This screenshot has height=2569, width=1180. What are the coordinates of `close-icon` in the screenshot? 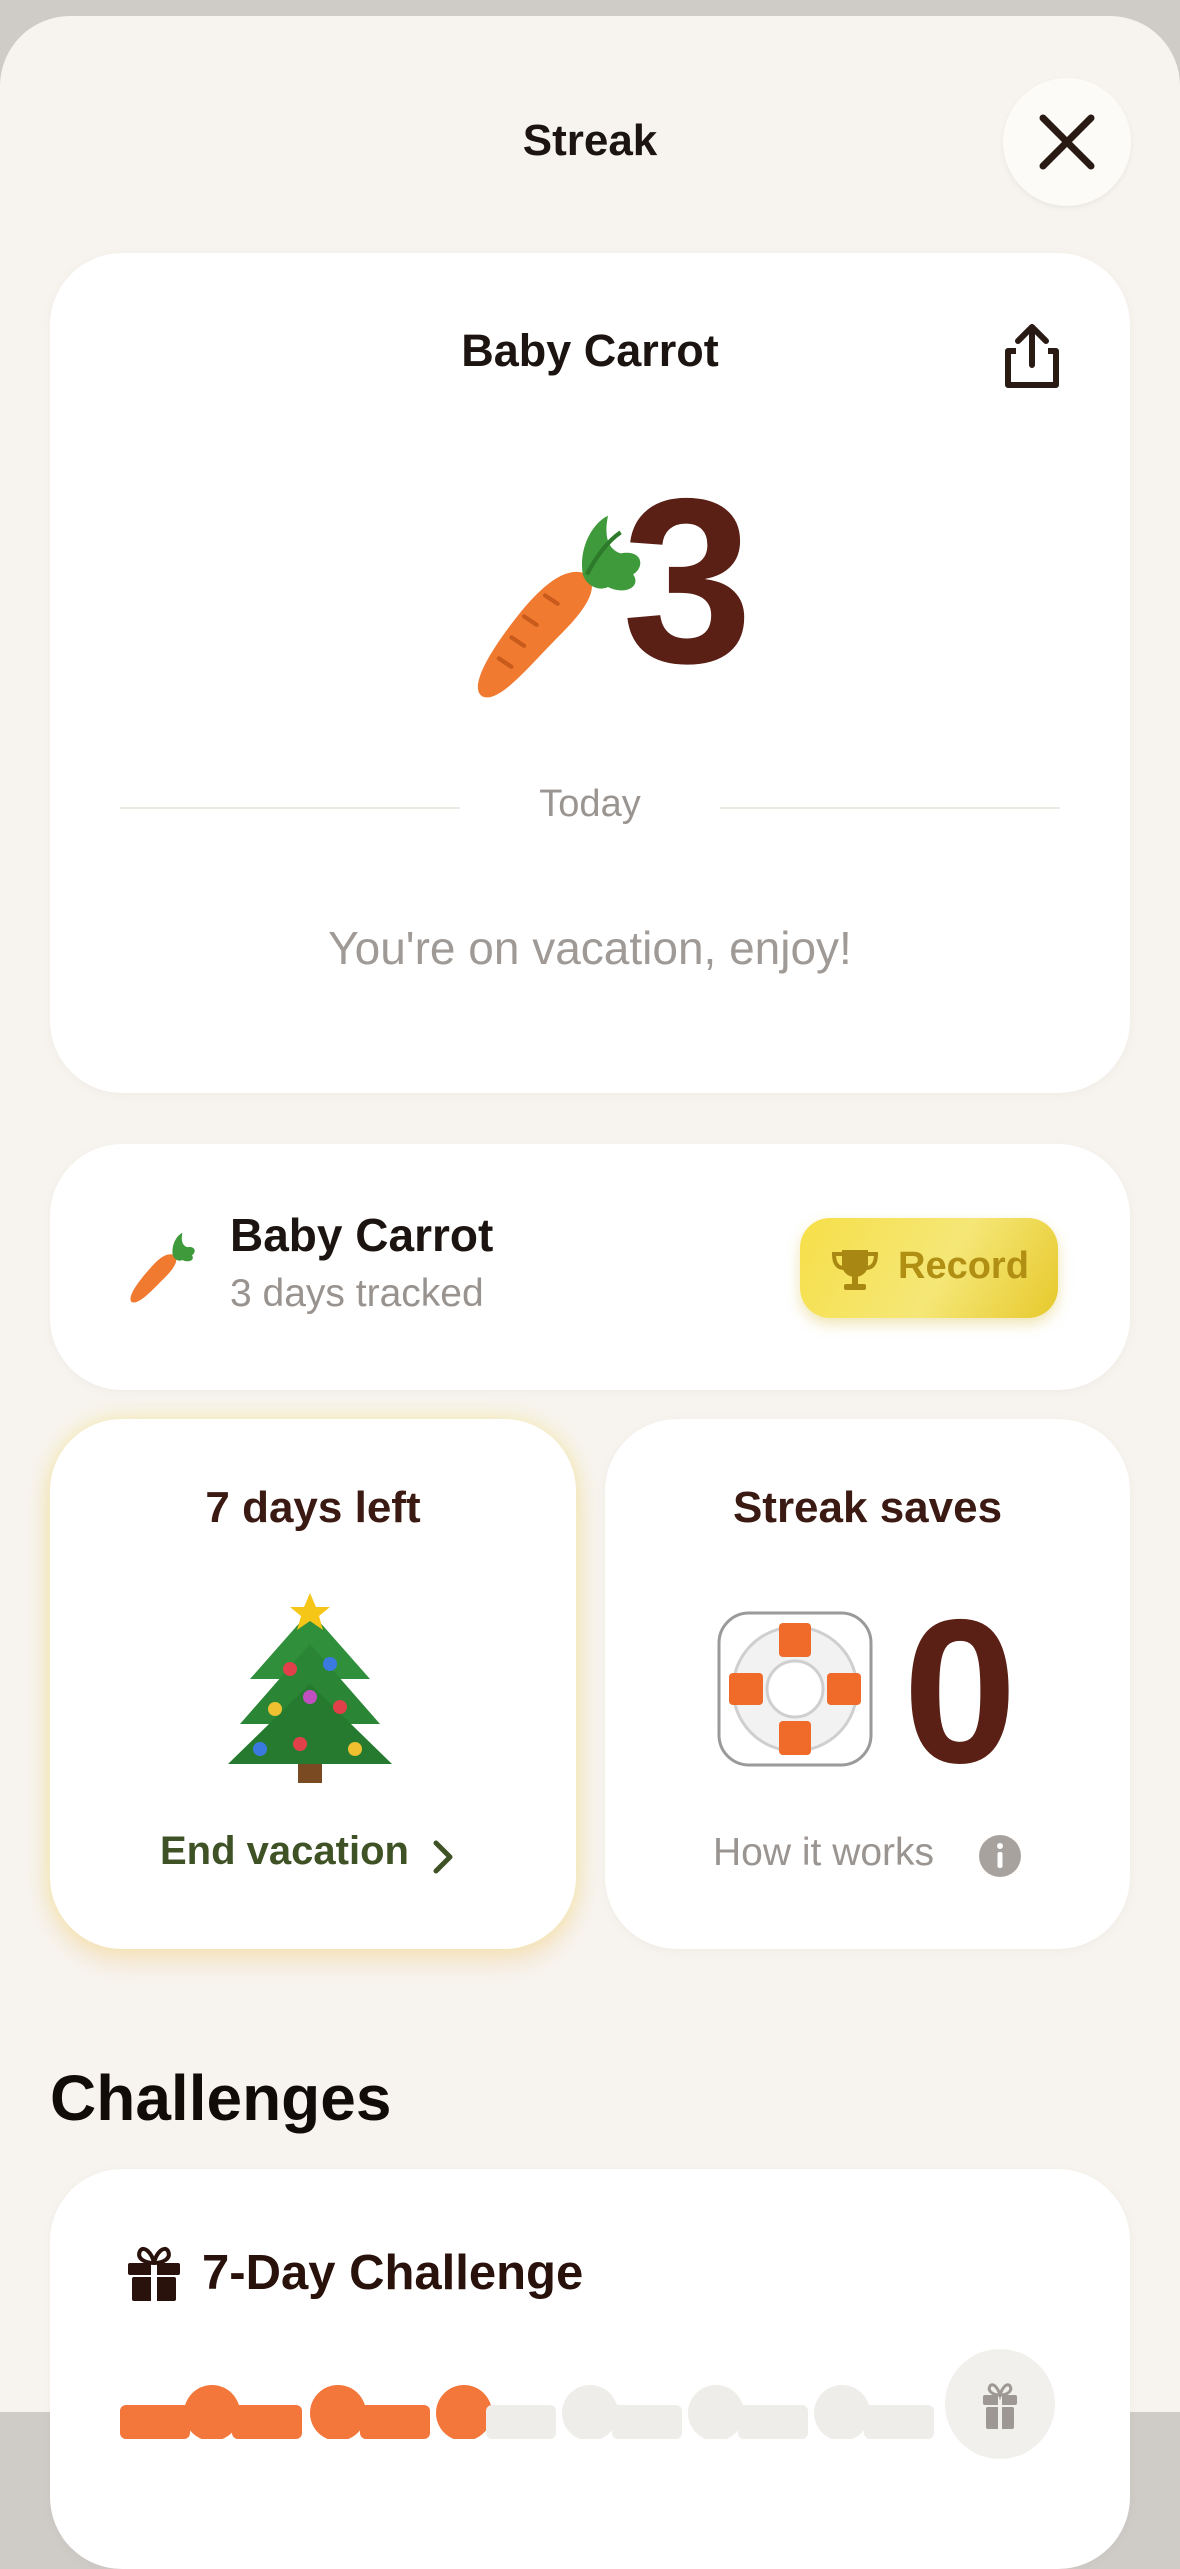 It's located at (1067, 142).